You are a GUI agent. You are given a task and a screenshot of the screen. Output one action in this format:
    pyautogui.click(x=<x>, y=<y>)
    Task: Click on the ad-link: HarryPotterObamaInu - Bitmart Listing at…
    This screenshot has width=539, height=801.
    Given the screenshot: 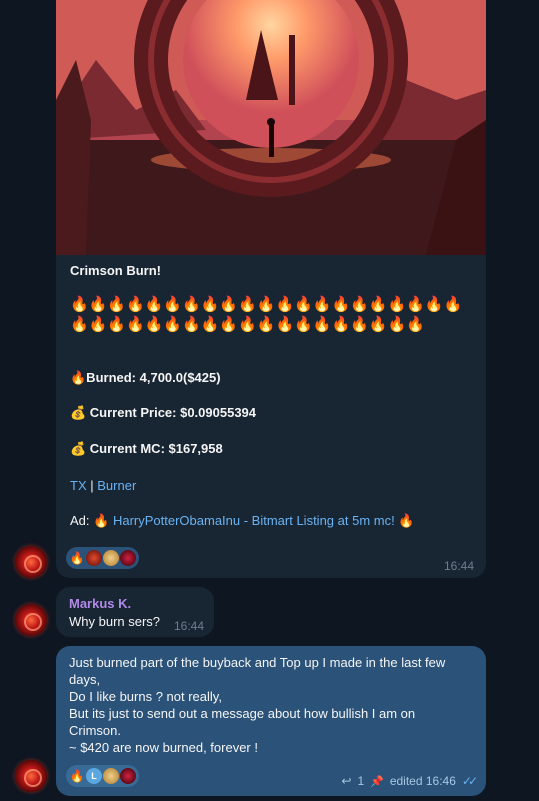 What is the action you would take?
    pyautogui.click(x=254, y=520)
    